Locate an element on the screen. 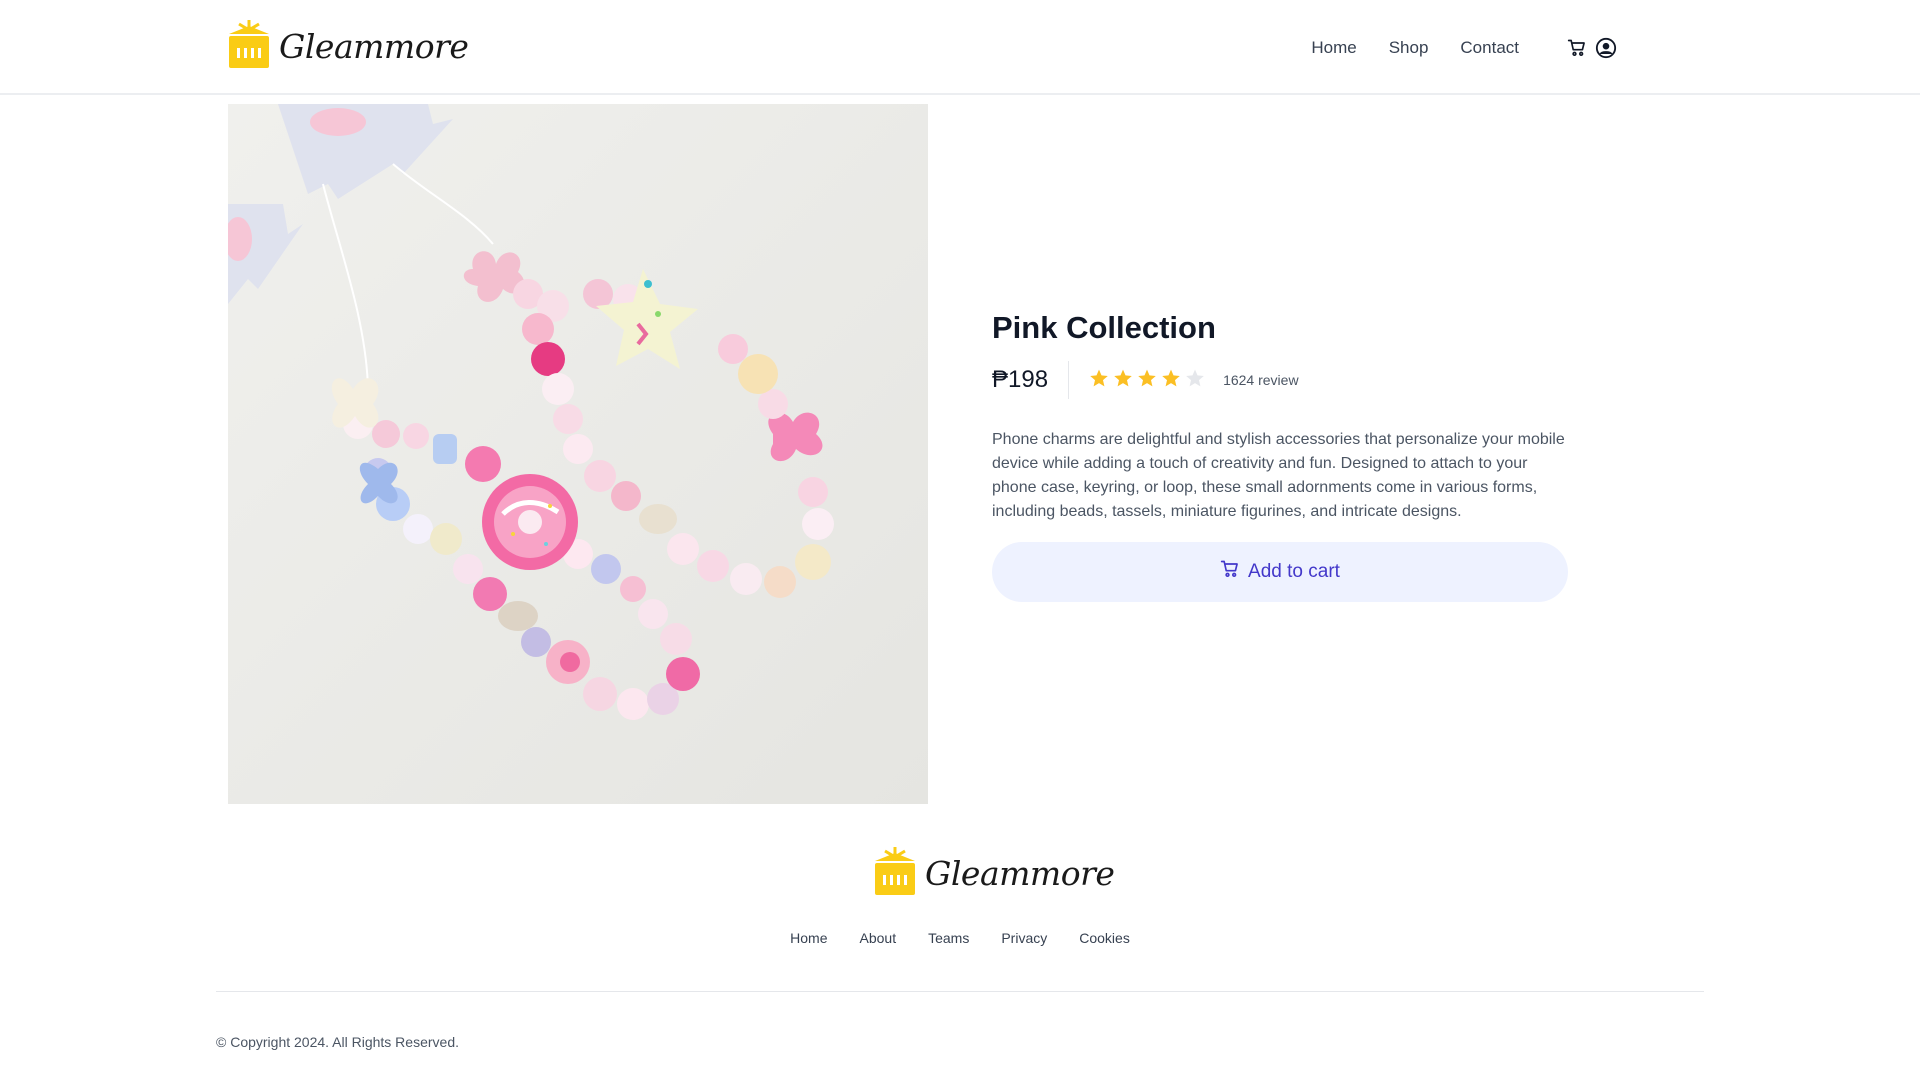  footer-brand-name: Gleammore is located at coordinates (1020, 873).